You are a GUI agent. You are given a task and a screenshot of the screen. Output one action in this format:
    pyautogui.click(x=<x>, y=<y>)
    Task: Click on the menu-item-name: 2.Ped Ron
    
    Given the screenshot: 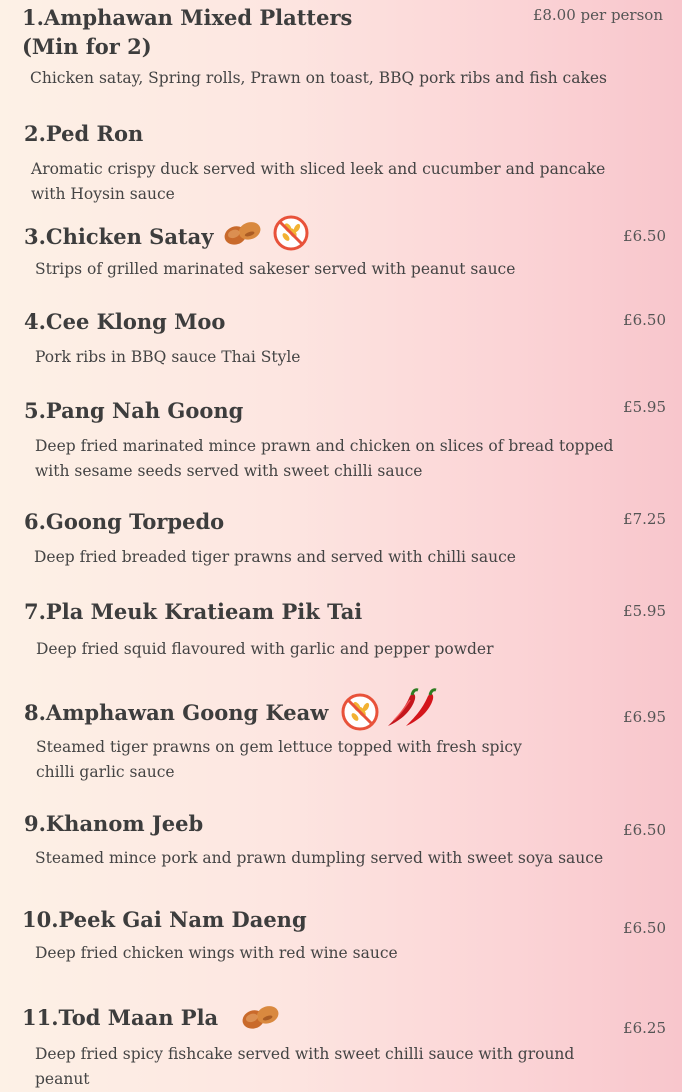 What is the action you would take?
    pyautogui.click(x=84, y=133)
    